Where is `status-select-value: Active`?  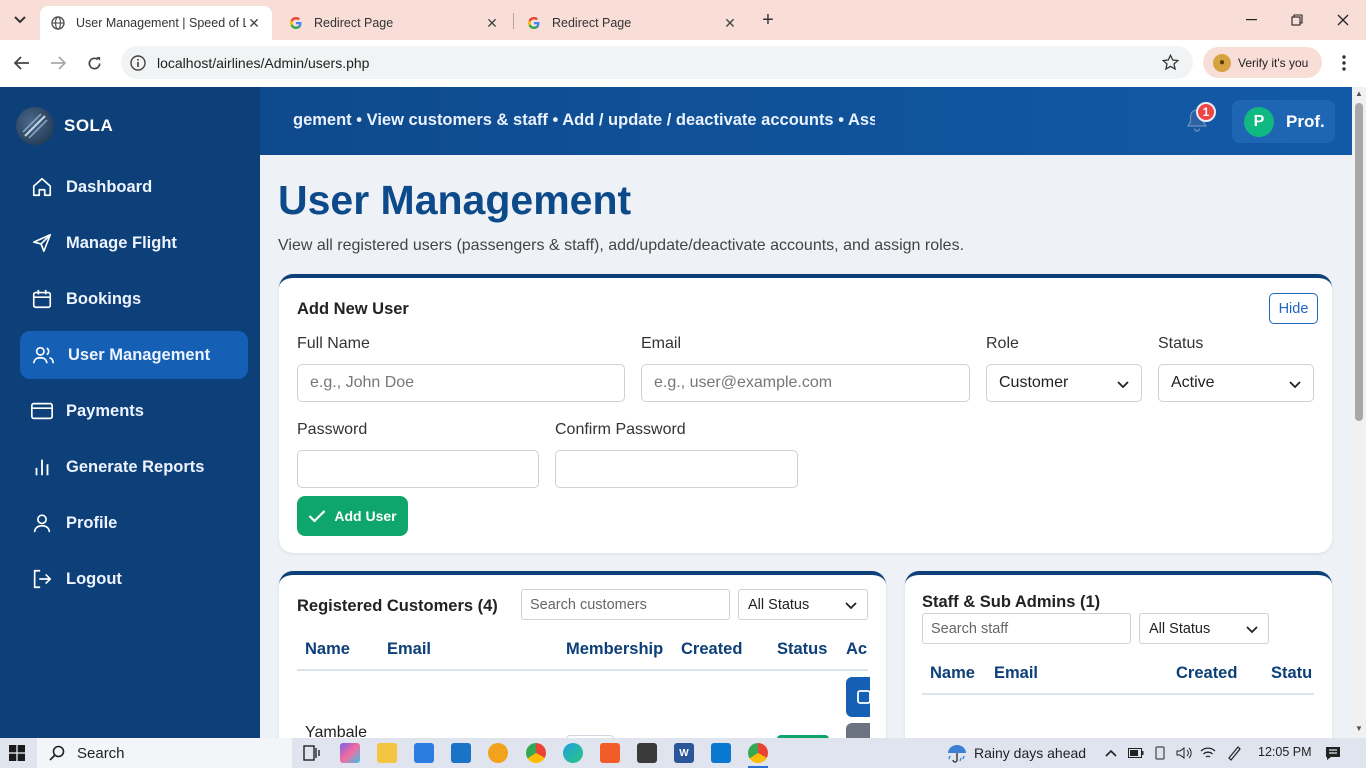 status-select-value: Active is located at coordinates (1193, 382).